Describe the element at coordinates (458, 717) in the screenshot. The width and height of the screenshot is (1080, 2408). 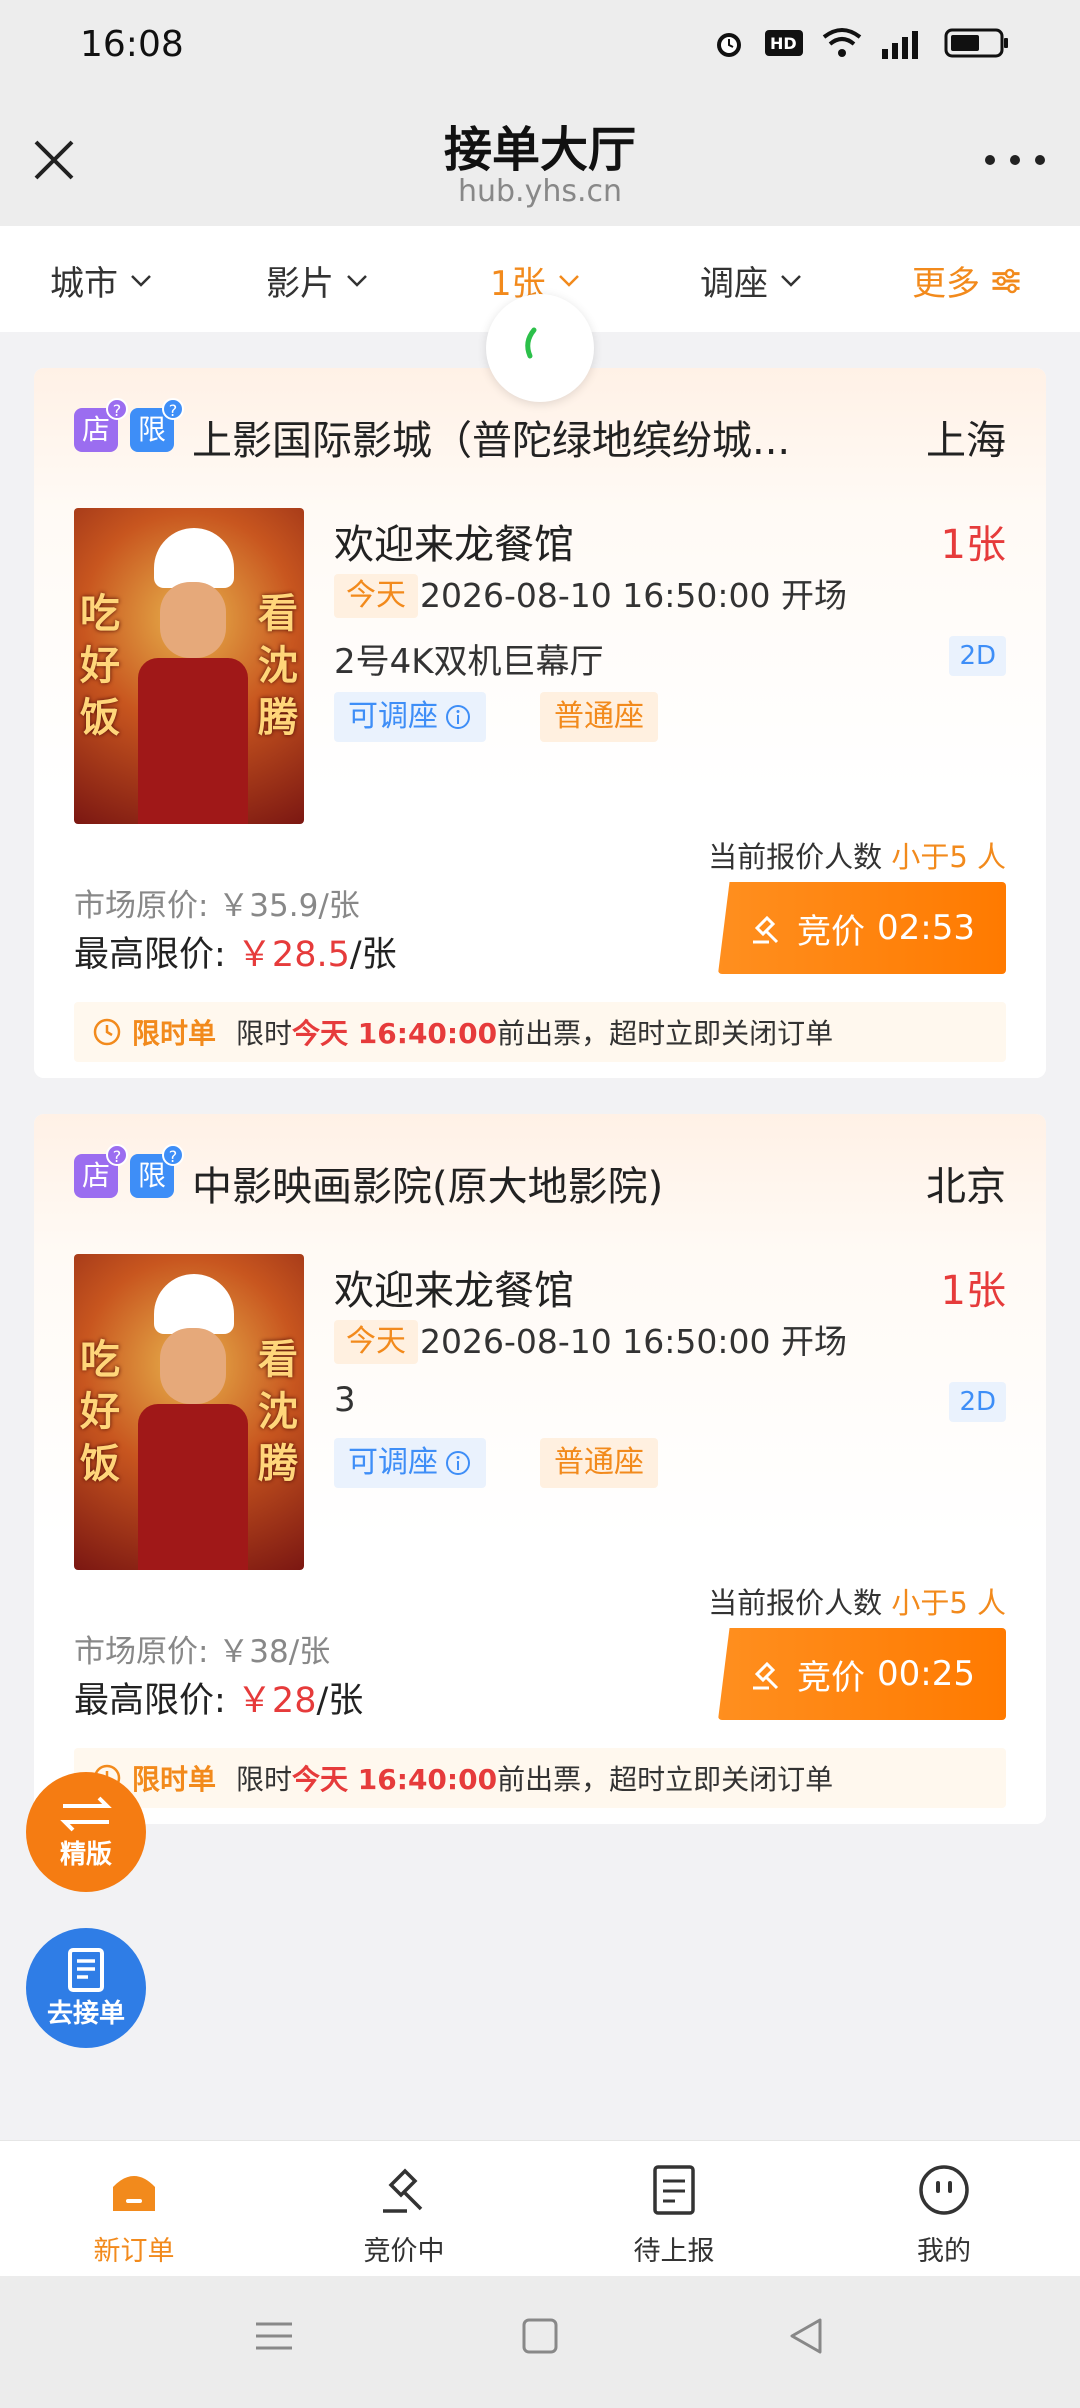
I see `info-icon` at that location.